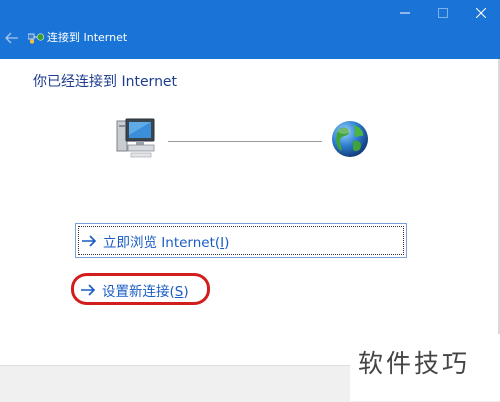 This screenshot has width=500, height=402. I want to click on arrow-right-icon, so click(89, 240).